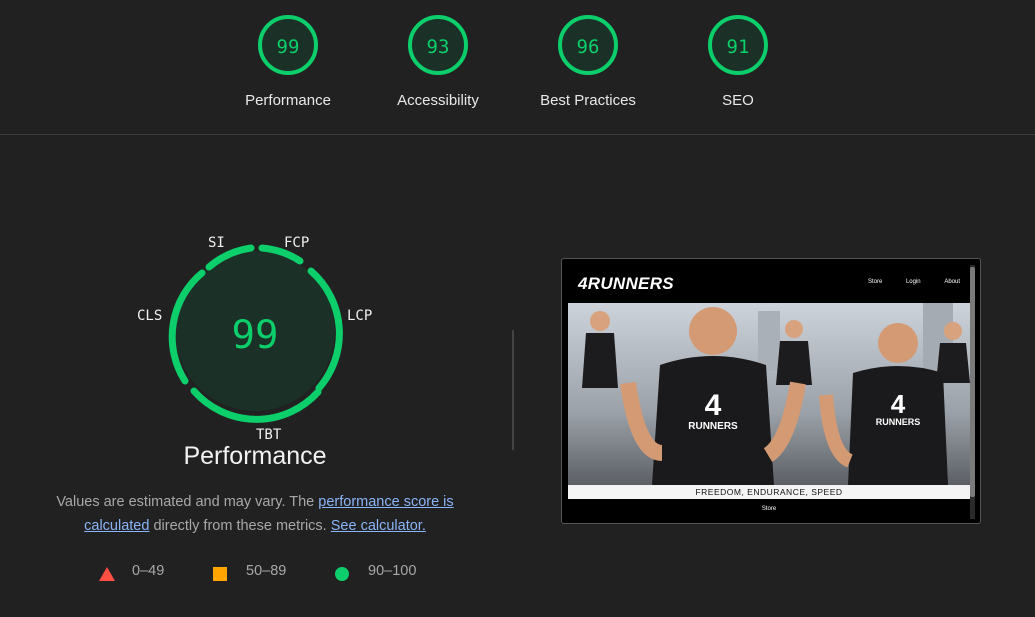 Image resolution: width=1035 pixels, height=617 pixels. I want to click on site-logo: 4RUNNERS, so click(626, 283).